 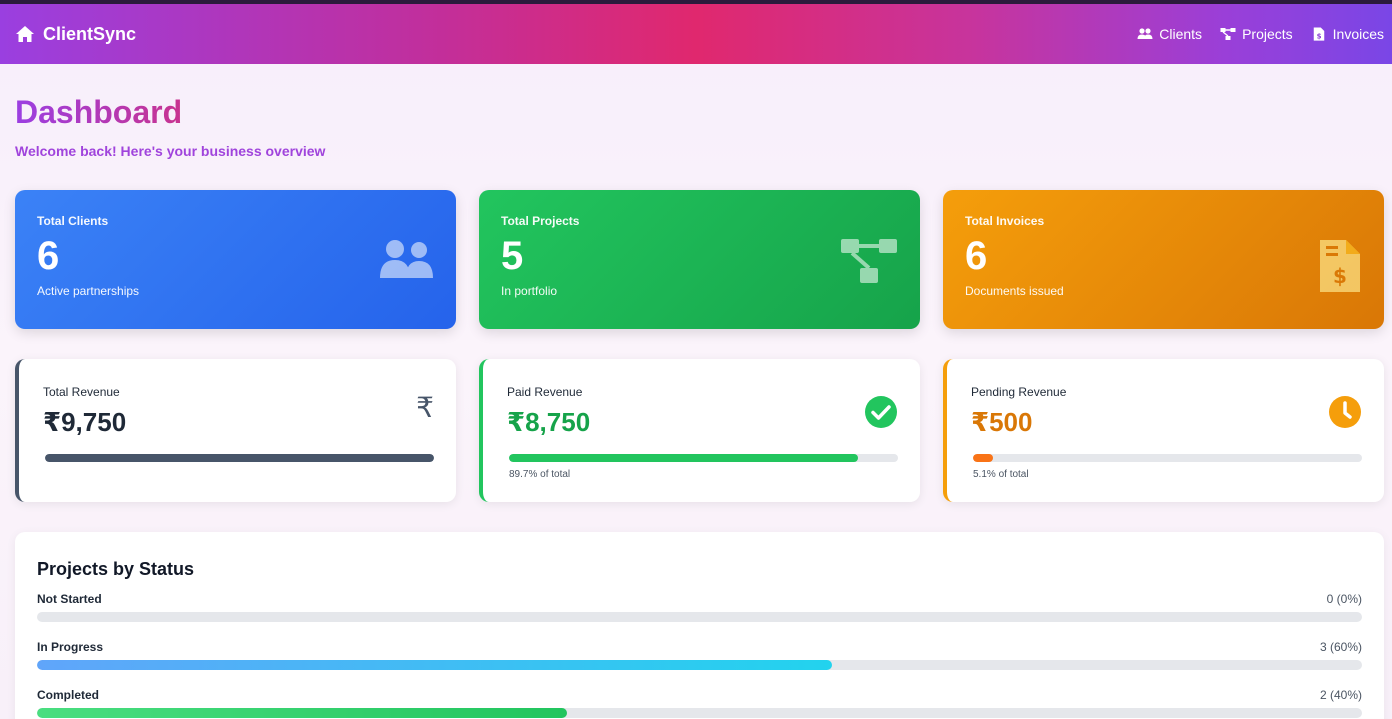 What do you see at coordinates (1340, 695) in the screenshot?
I see `status-count: 2 (40%)` at bounding box center [1340, 695].